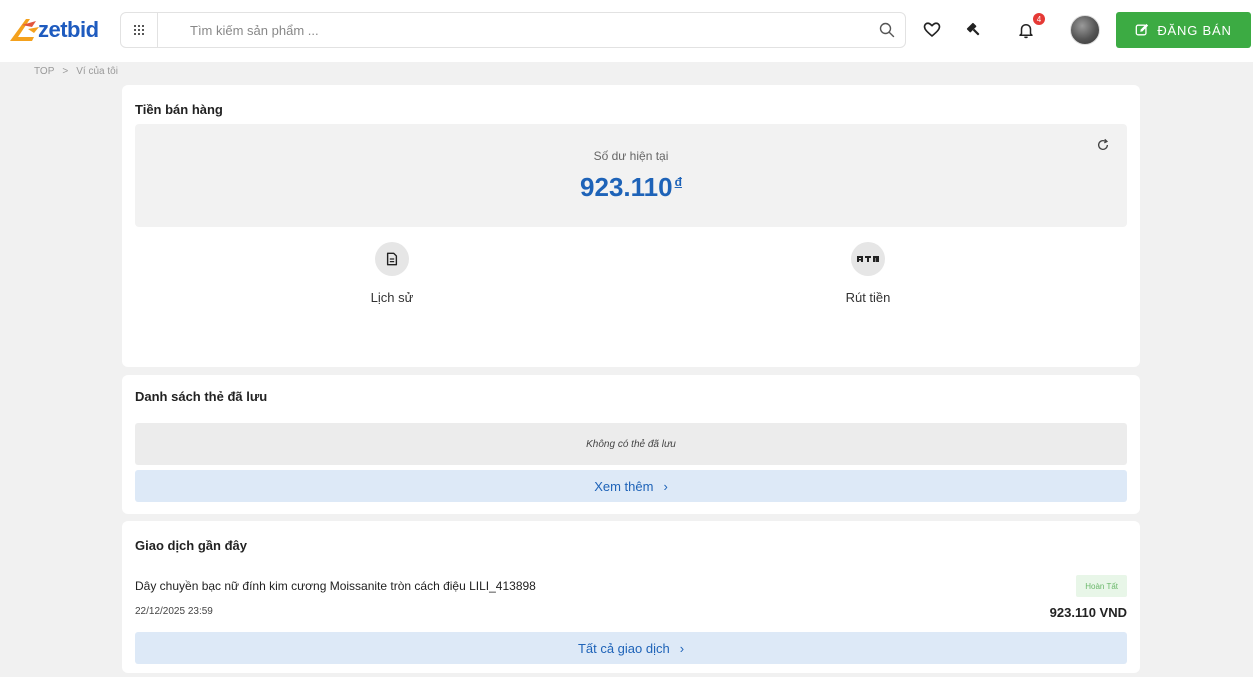 The height and width of the screenshot is (677, 1253). Describe the element at coordinates (24, 30) in the screenshot. I see `logo-mark-icon` at that location.